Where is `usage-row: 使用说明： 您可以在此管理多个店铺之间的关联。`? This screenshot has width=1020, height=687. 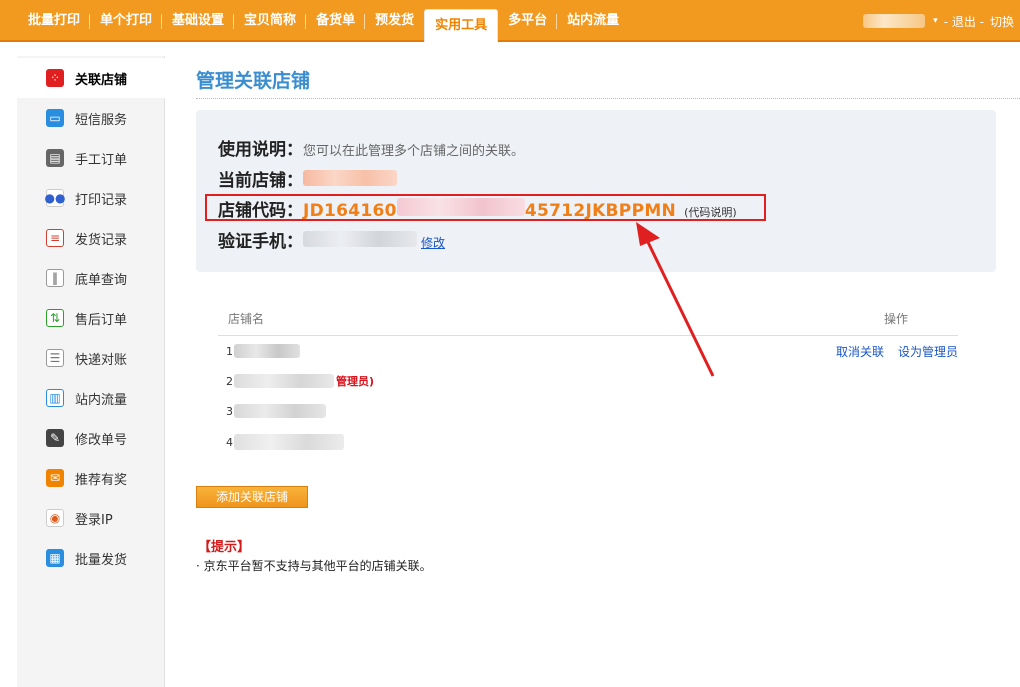
usage-row: 使用说明： 您可以在此管理多个店铺之间的关联。 is located at coordinates (371, 147).